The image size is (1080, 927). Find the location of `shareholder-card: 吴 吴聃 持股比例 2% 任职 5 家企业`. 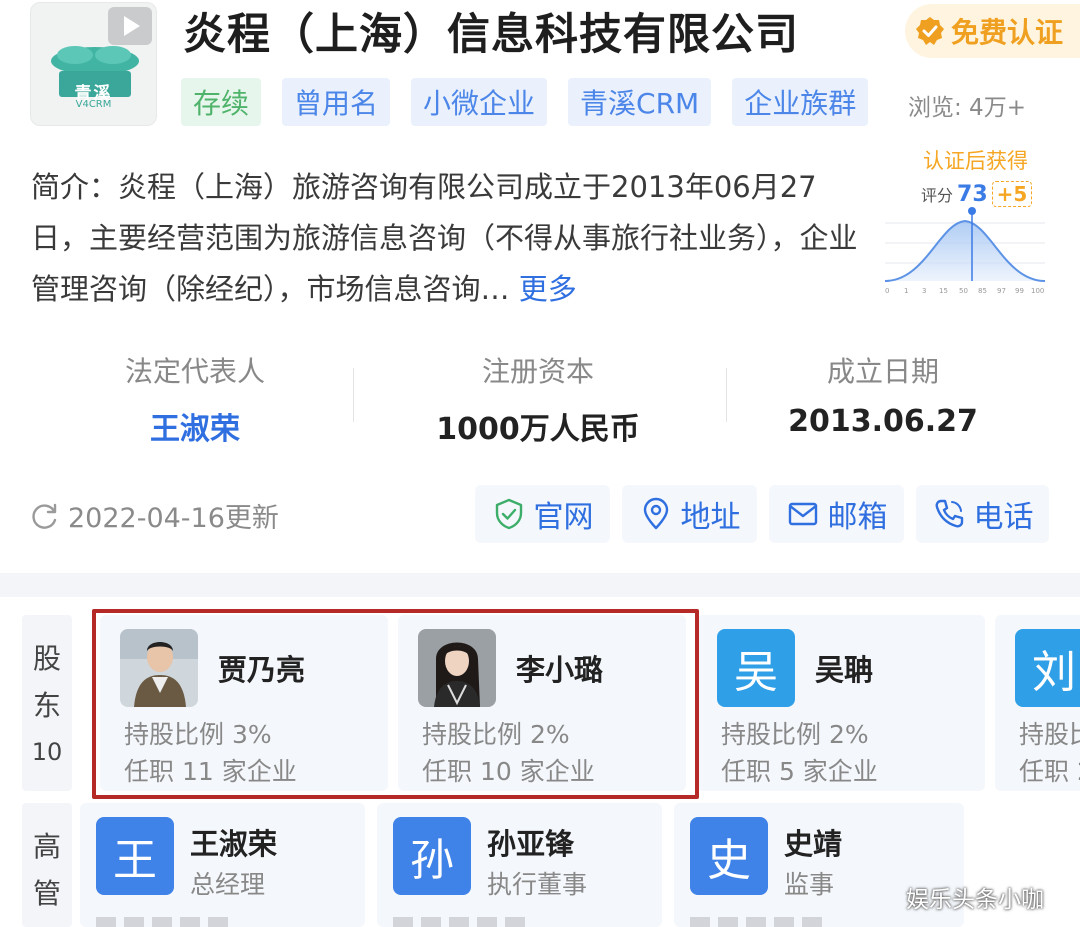

shareholder-card: 吴 吴聃 持股比例 2% 任职 5 家企业 is located at coordinates (841, 703).